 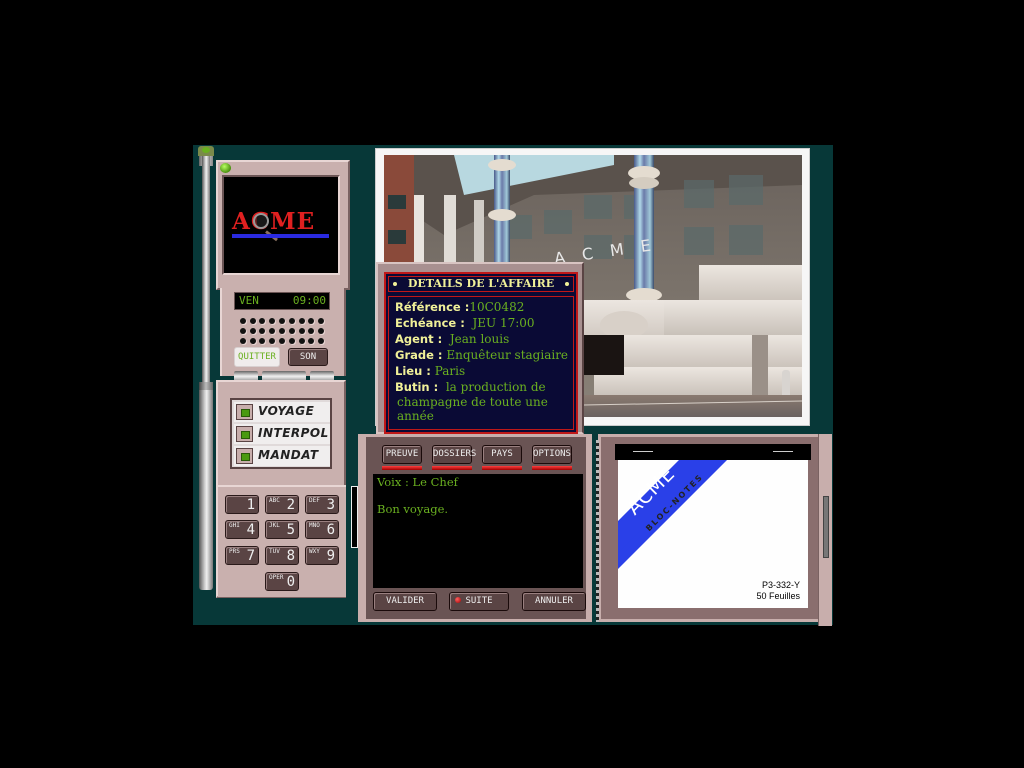 What do you see at coordinates (282, 504) in the screenshot?
I see `key-2: ABC 2` at bounding box center [282, 504].